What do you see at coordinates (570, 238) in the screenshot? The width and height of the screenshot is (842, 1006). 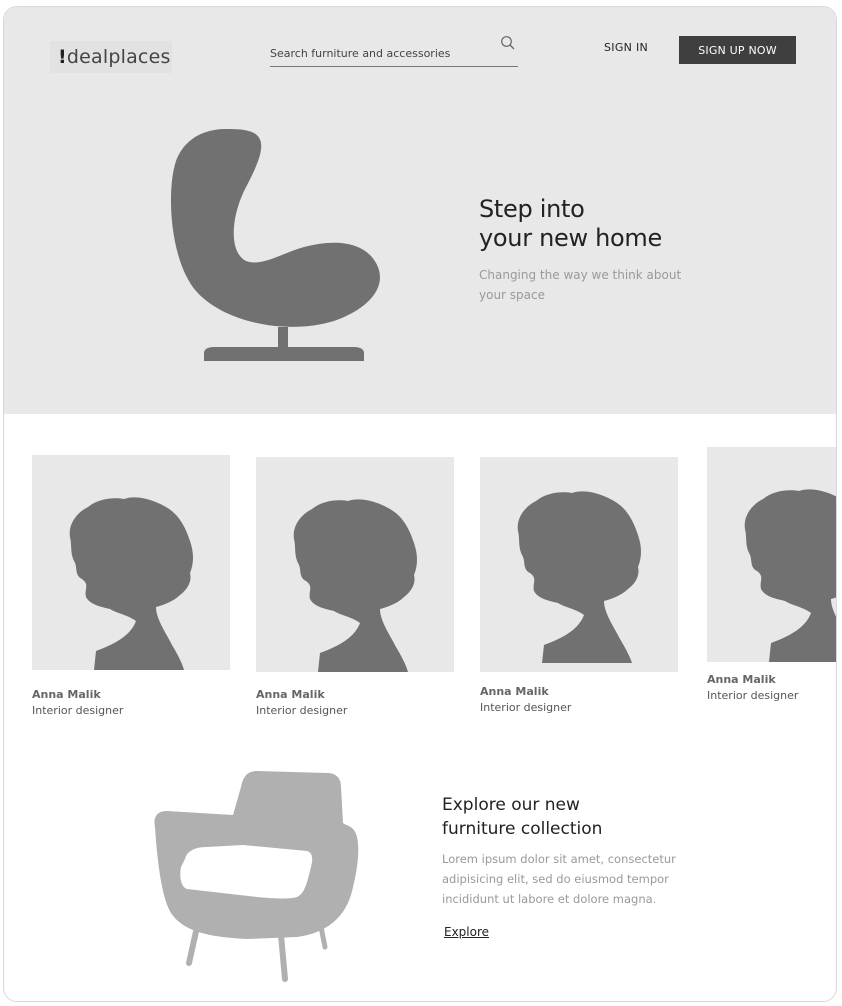 I see `hero-title-line-2: your new home` at bounding box center [570, 238].